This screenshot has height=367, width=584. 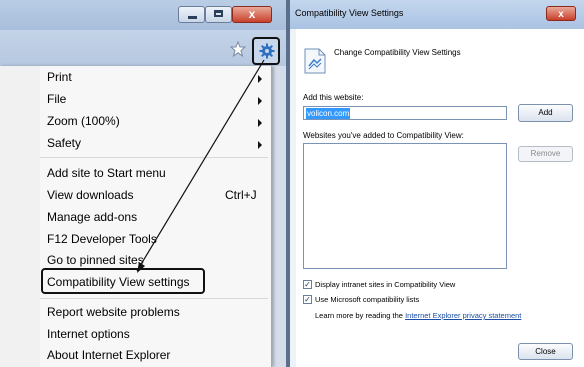 What do you see at coordinates (349, 13) in the screenshot?
I see `dialog-title: Compatibility View Settings` at bounding box center [349, 13].